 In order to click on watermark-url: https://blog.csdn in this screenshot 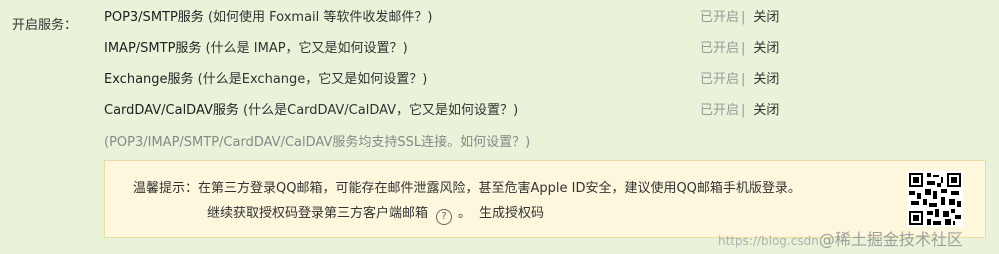, I will do `click(768, 241)`.